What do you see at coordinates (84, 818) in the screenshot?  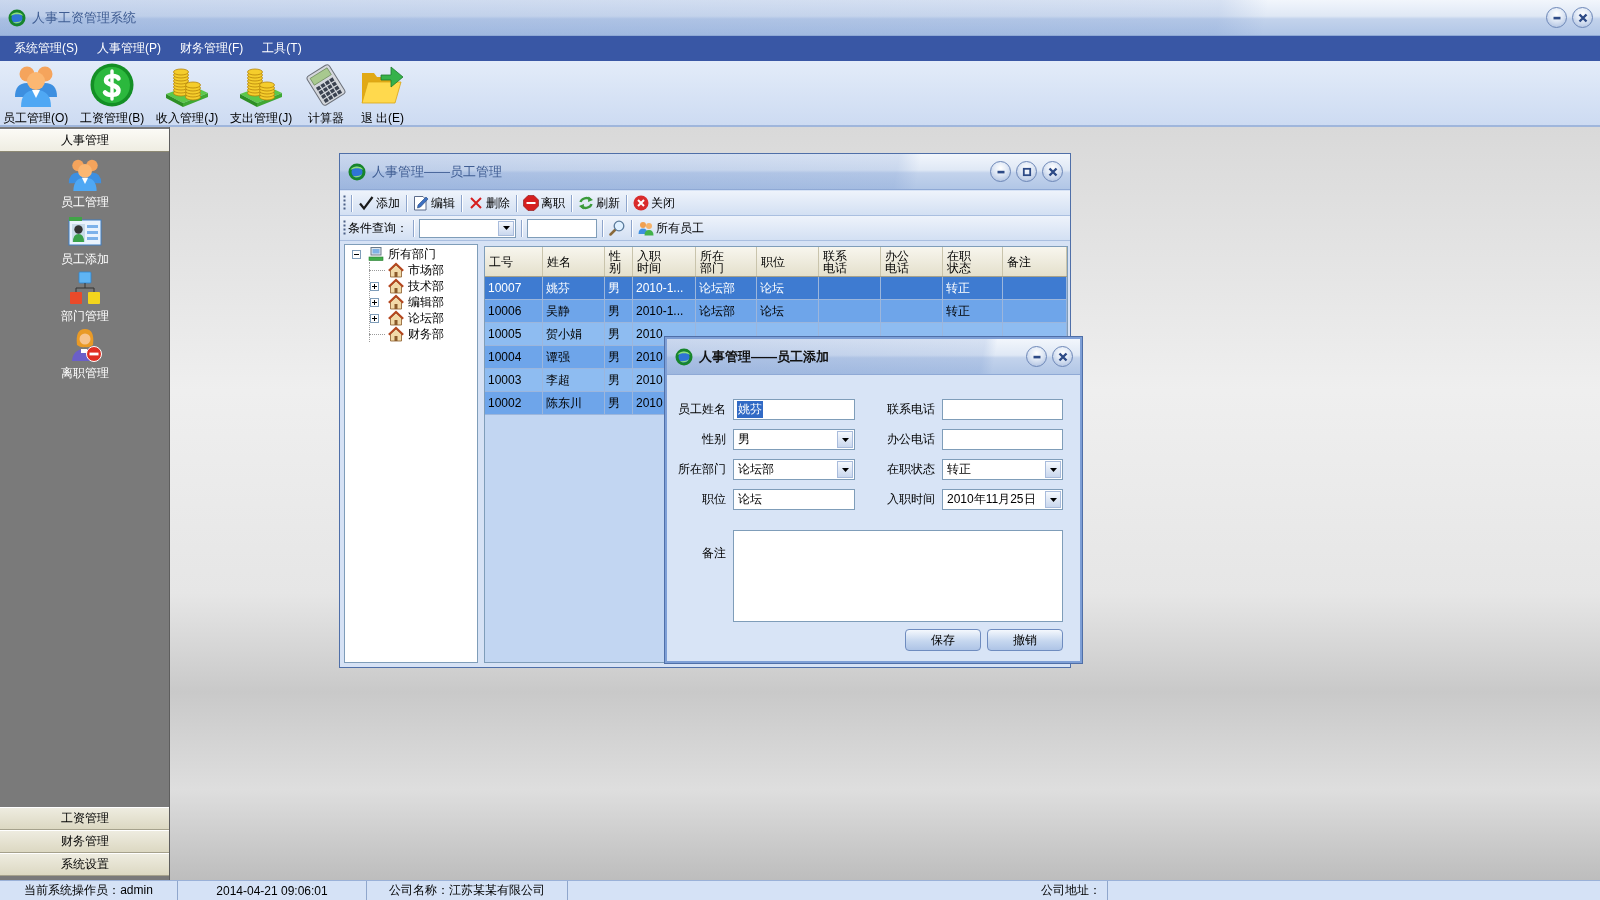 I see `sidebar-header: 工资管理` at bounding box center [84, 818].